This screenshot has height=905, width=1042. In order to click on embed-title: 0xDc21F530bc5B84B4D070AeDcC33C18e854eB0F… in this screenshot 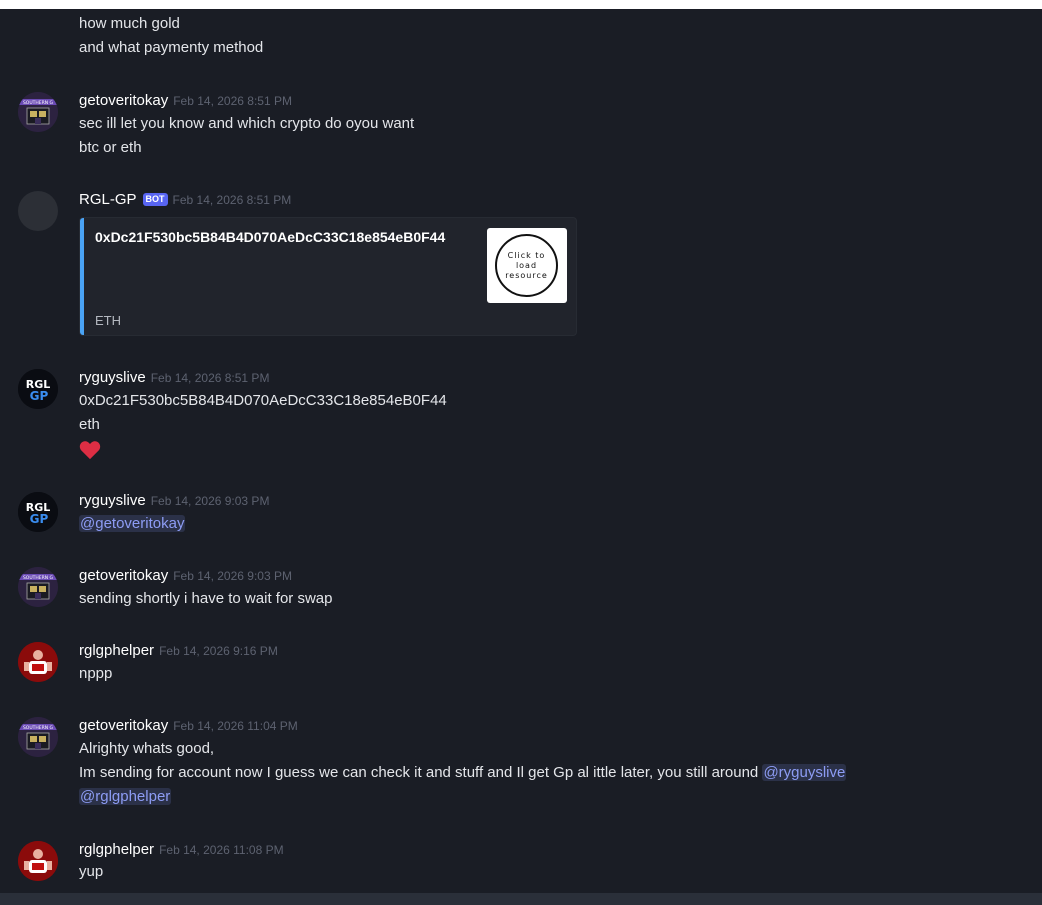, I will do `click(270, 237)`.